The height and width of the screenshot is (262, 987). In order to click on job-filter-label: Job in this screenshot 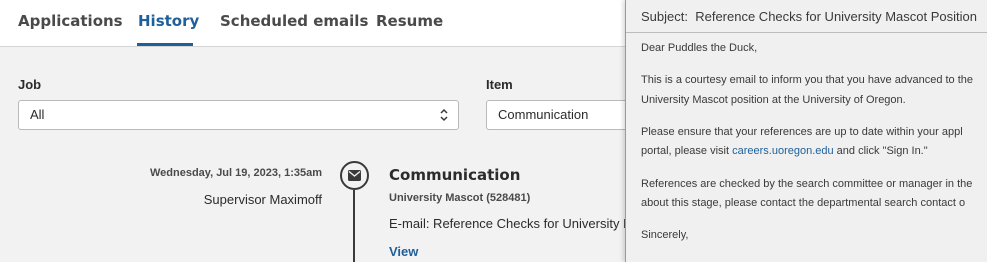, I will do `click(30, 84)`.